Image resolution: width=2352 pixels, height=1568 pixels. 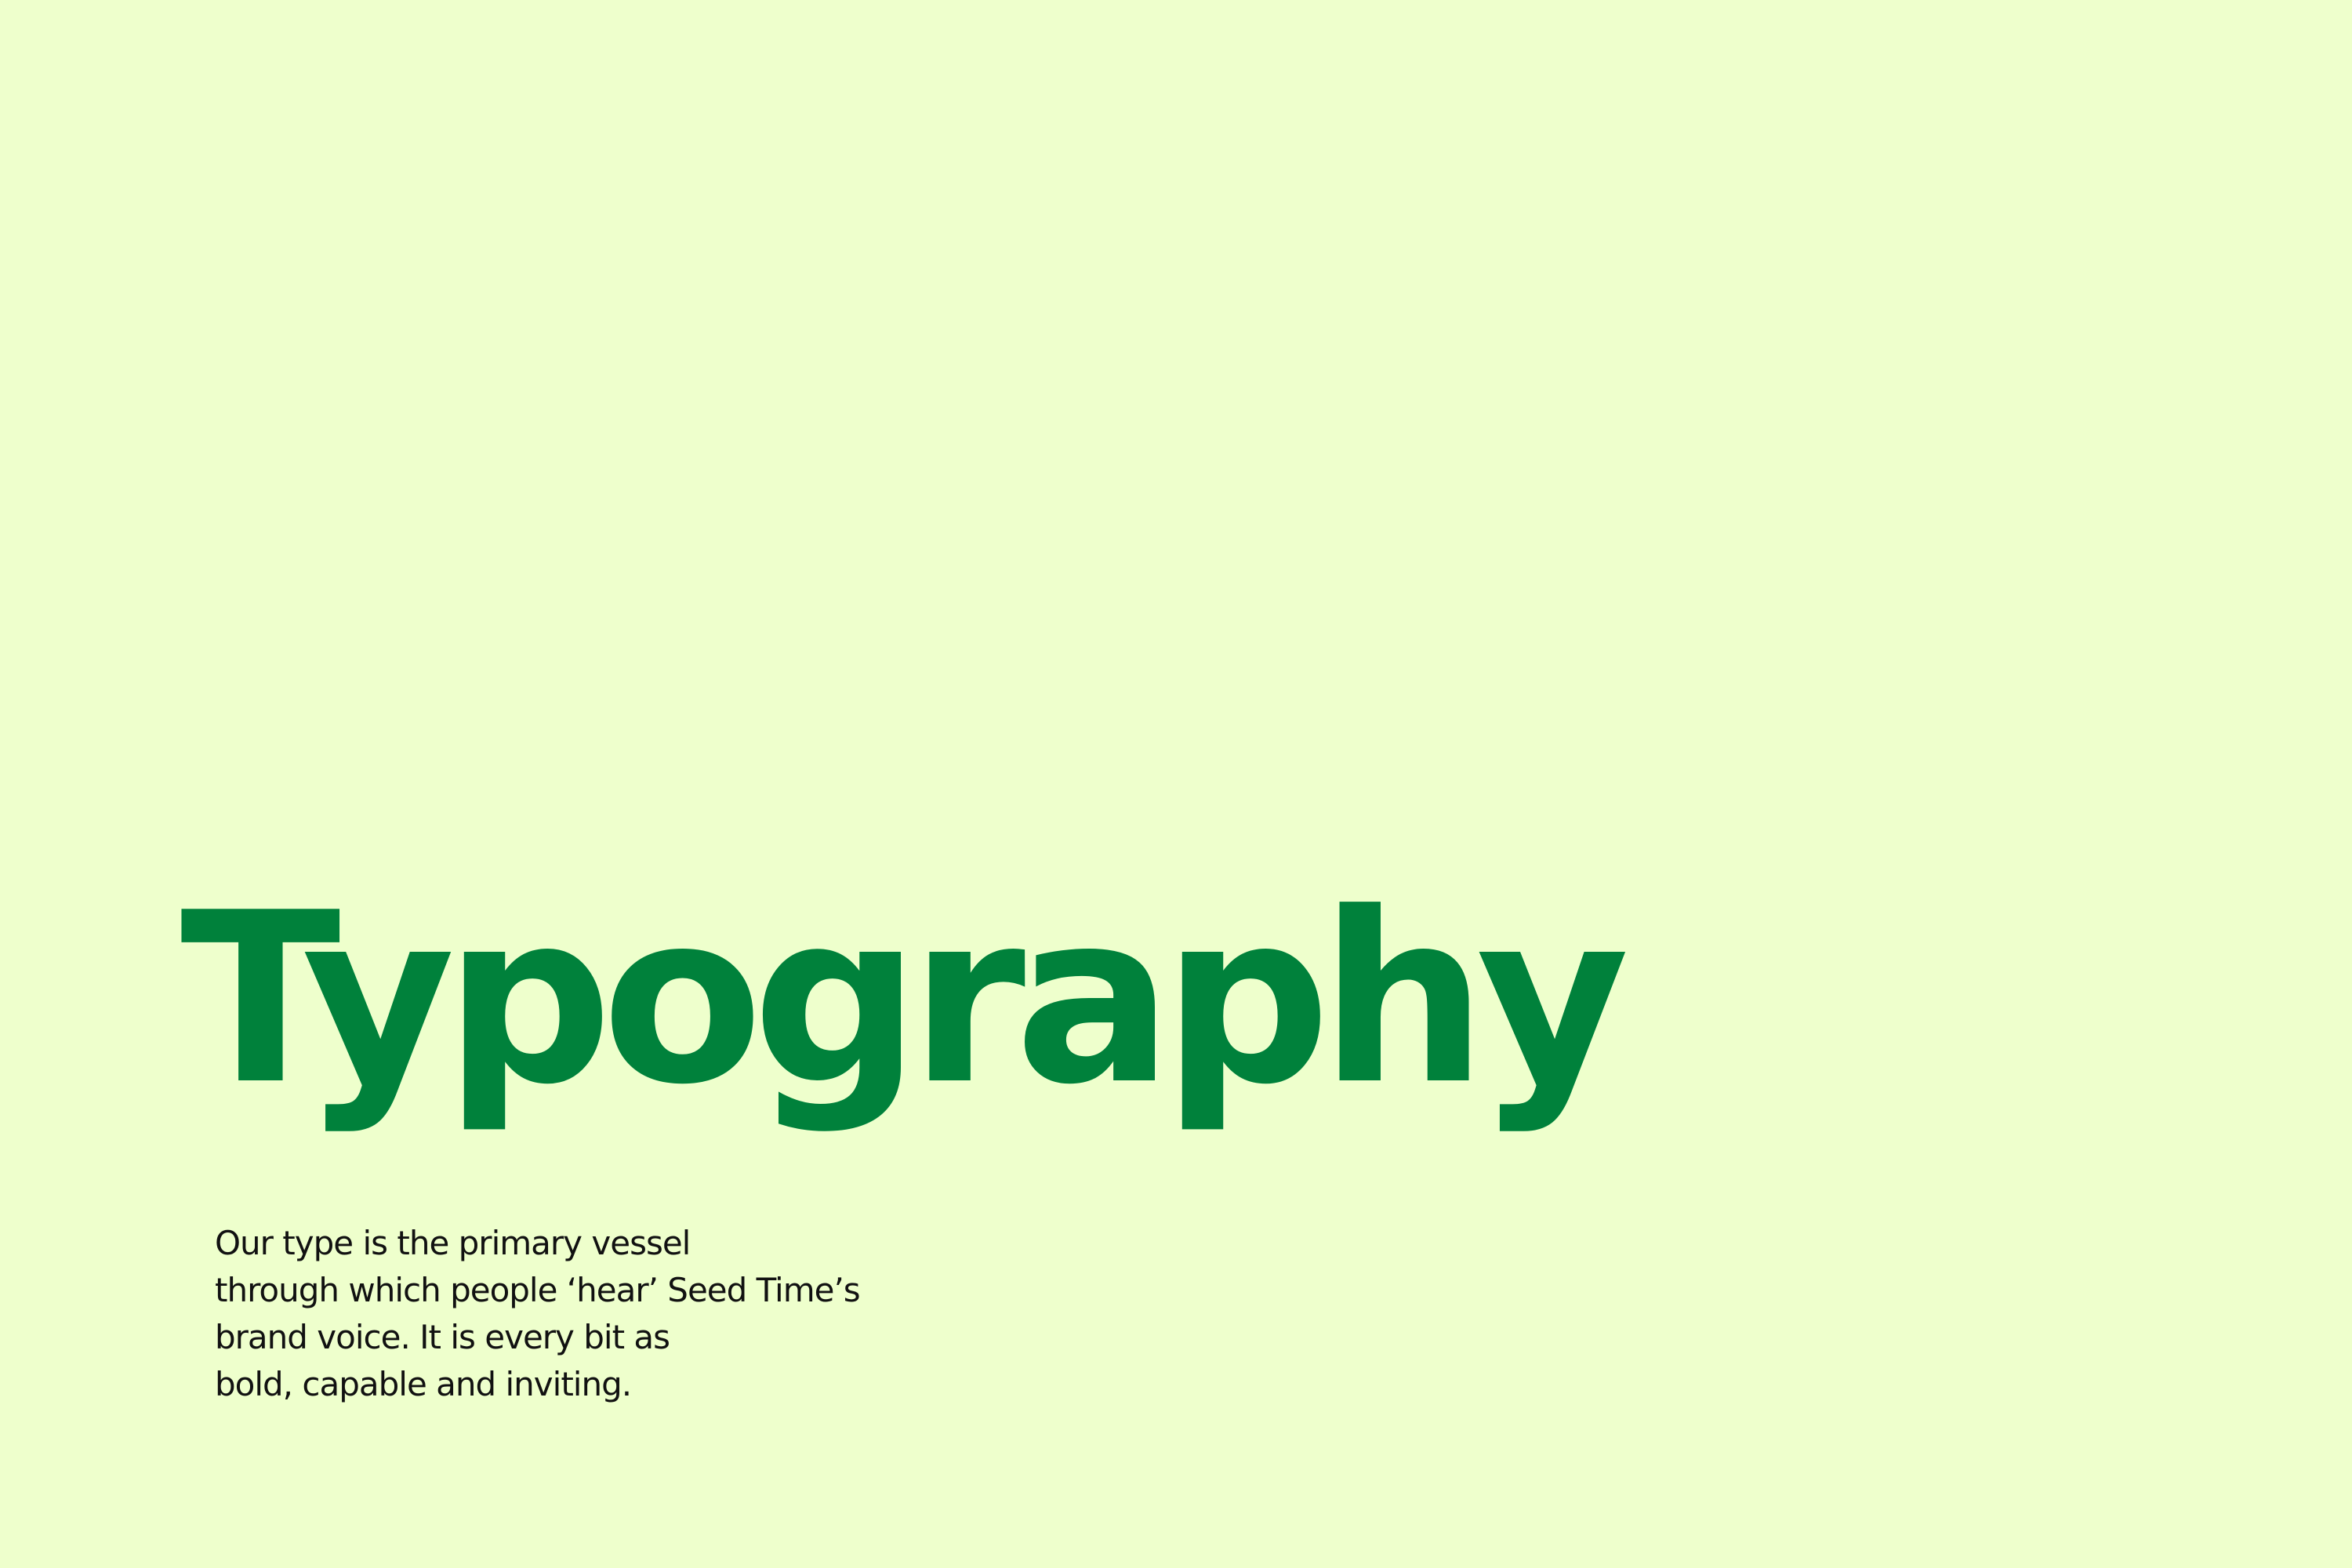 What do you see at coordinates (538, 1290) in the screenshot?
I see `description-line: through which people ‘hear’ Seed Time’s` at bounding box center [538, 1290].